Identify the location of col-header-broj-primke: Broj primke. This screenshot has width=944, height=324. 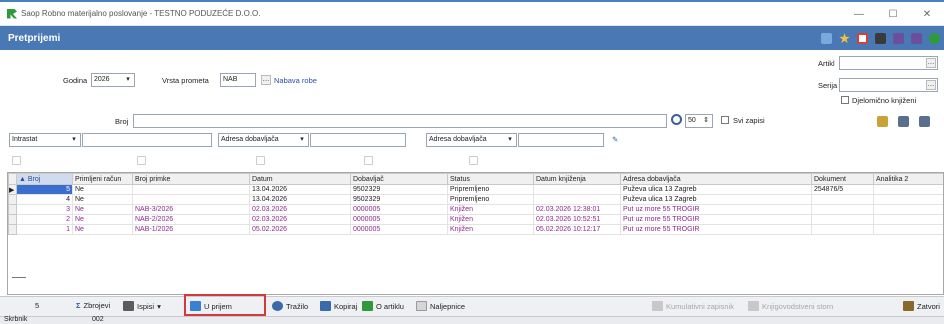
(191, 179).